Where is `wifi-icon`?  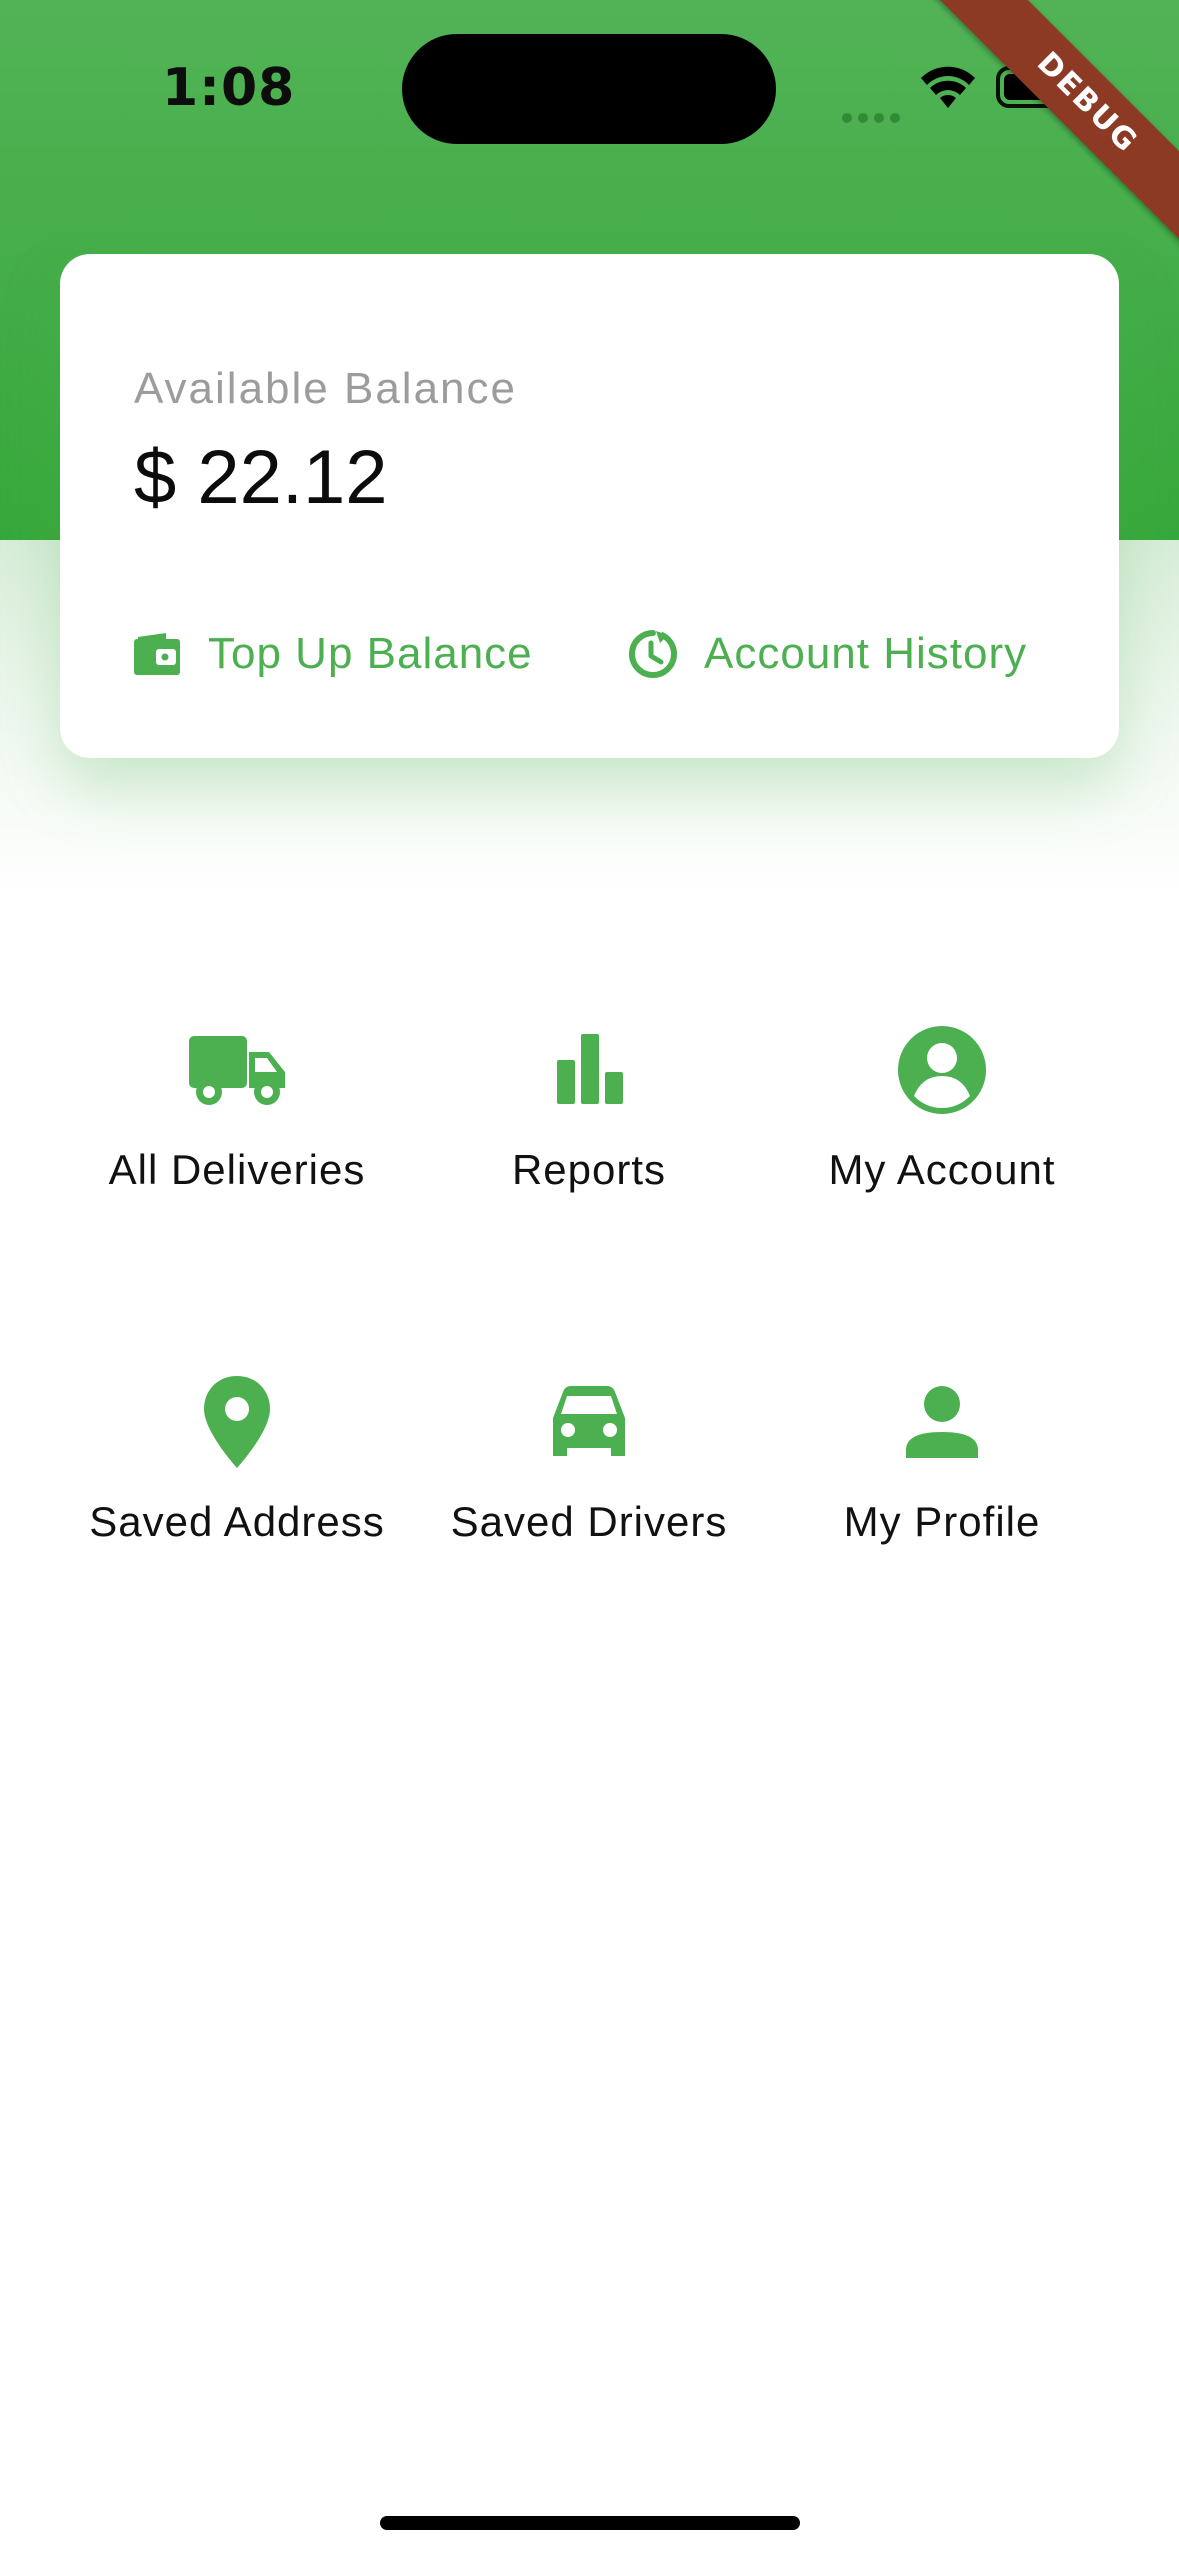
wifi-icon is located at coordinates (948, 87).